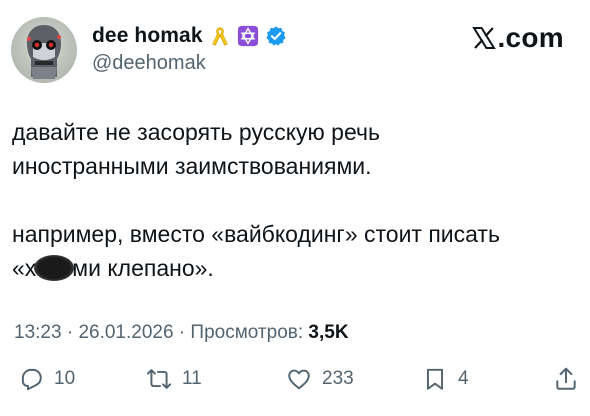 The image size is (590, 416). Describe the element at coordinates (530, 37) in the screenshot. I see `x-com-text: .com` at that location.